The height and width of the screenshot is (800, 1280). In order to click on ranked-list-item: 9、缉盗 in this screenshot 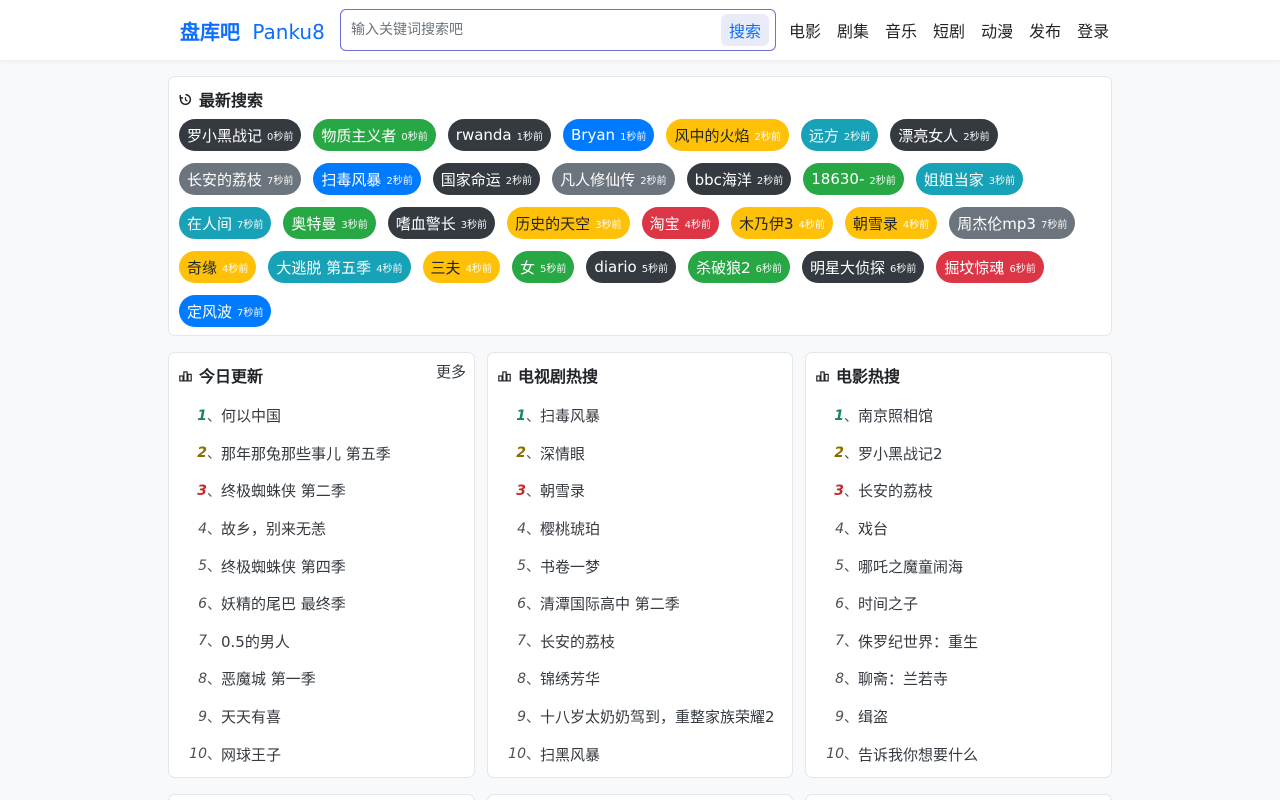, I will do `click(958, 717)`.